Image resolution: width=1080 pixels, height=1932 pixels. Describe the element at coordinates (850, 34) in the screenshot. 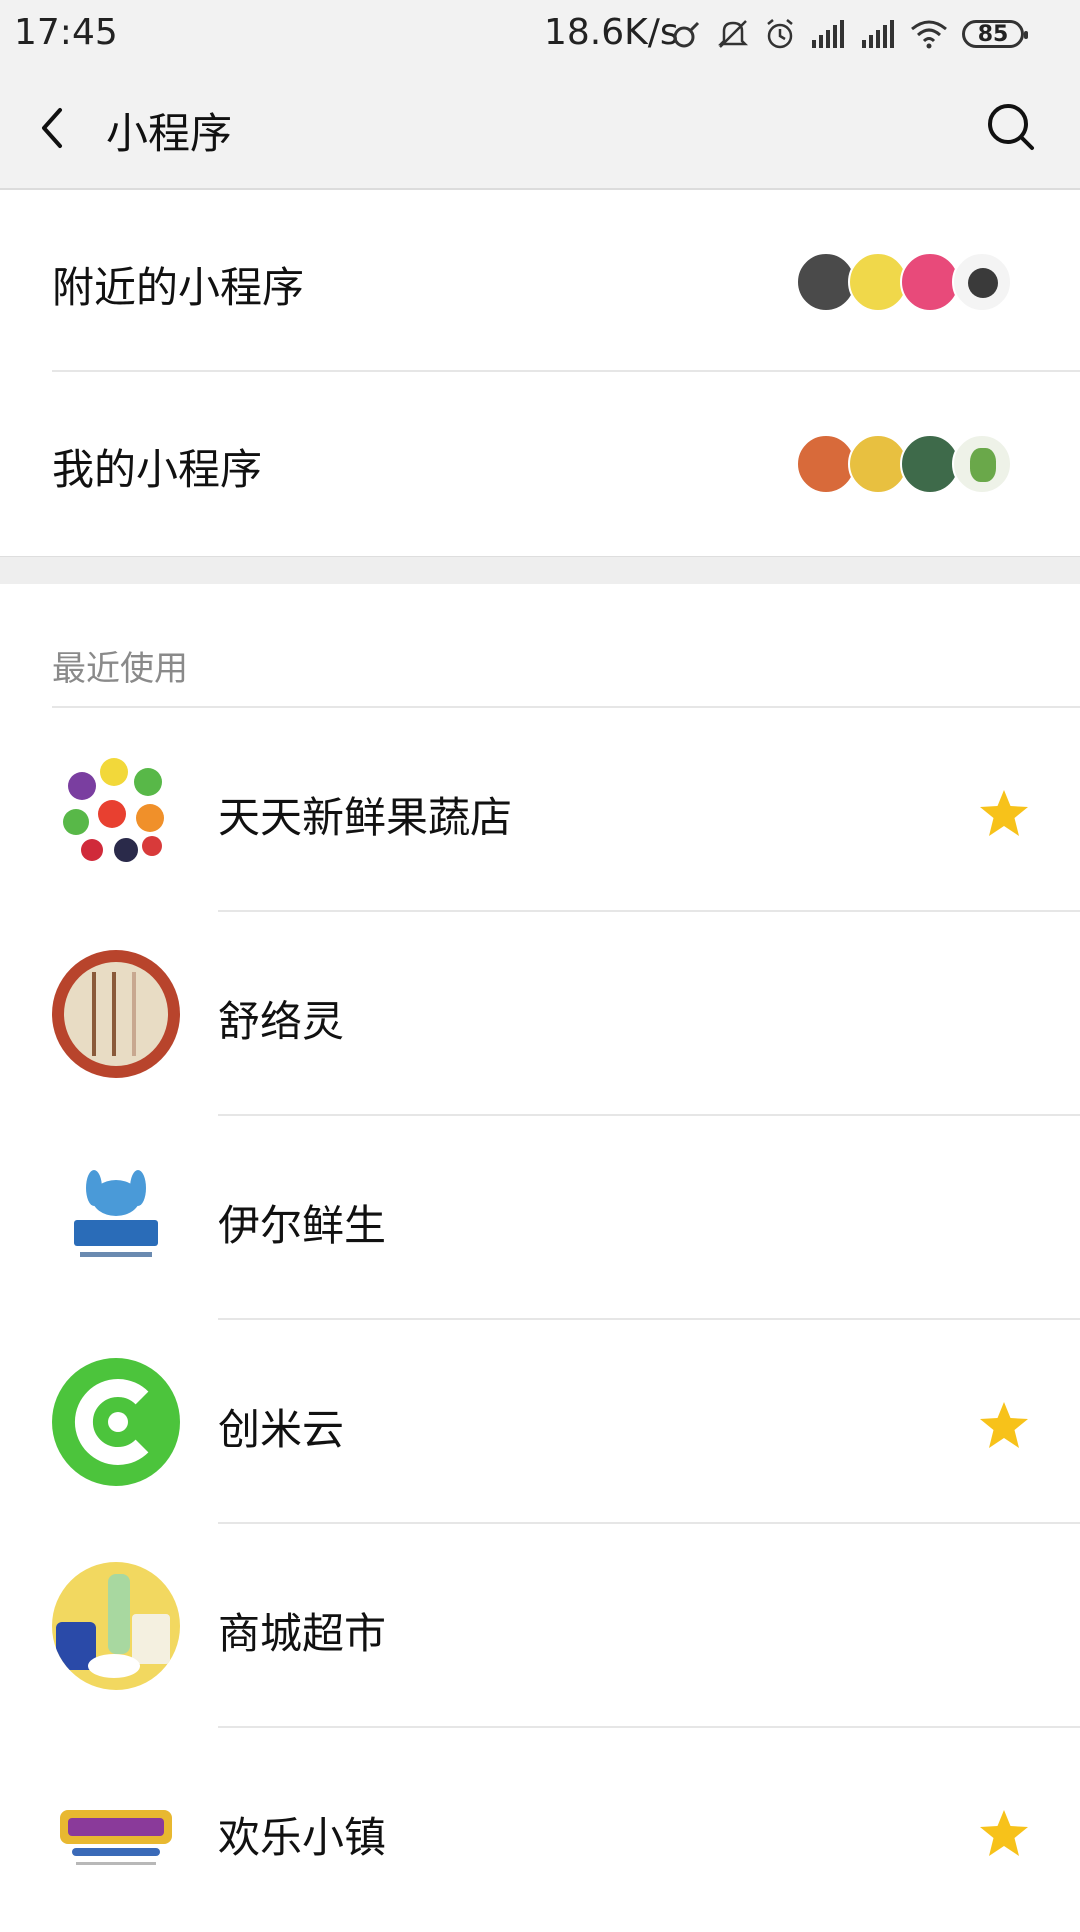

I see `status-icons: 85` at that location.